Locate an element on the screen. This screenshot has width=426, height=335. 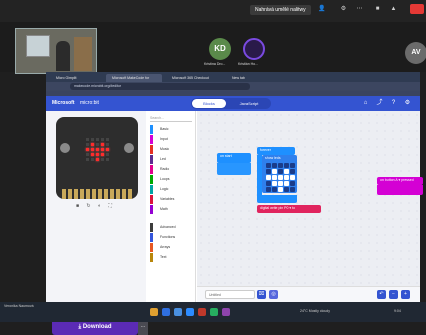
microbit-board is located at coordinates (97, 158).